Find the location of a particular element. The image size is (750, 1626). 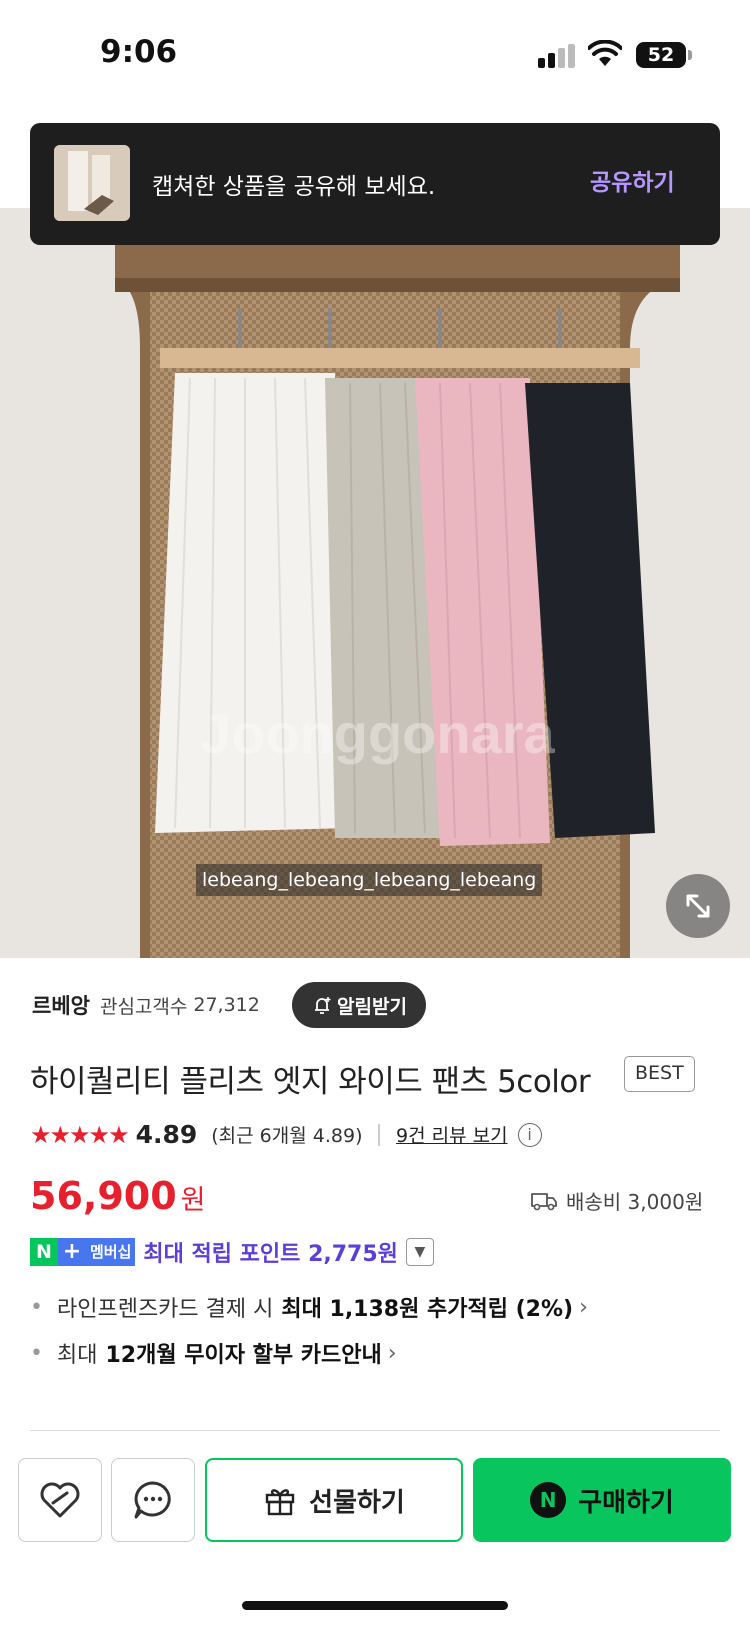

seller-info: 르베앙 관심고객수 27,312 is located at coordinates (146, 1005).